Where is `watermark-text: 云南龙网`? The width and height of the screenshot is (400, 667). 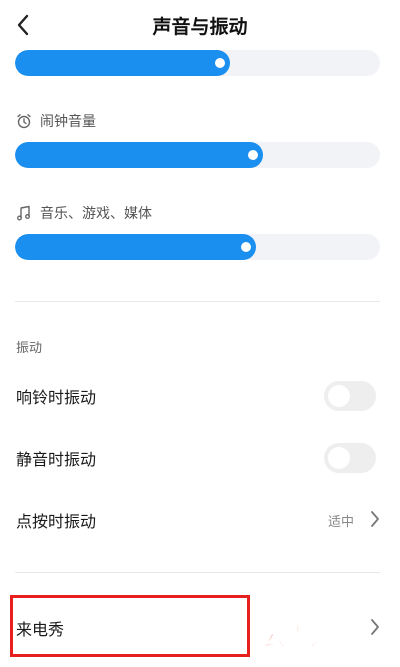 watermark-text: 云南龙网 is located at coordinates (310, 637).